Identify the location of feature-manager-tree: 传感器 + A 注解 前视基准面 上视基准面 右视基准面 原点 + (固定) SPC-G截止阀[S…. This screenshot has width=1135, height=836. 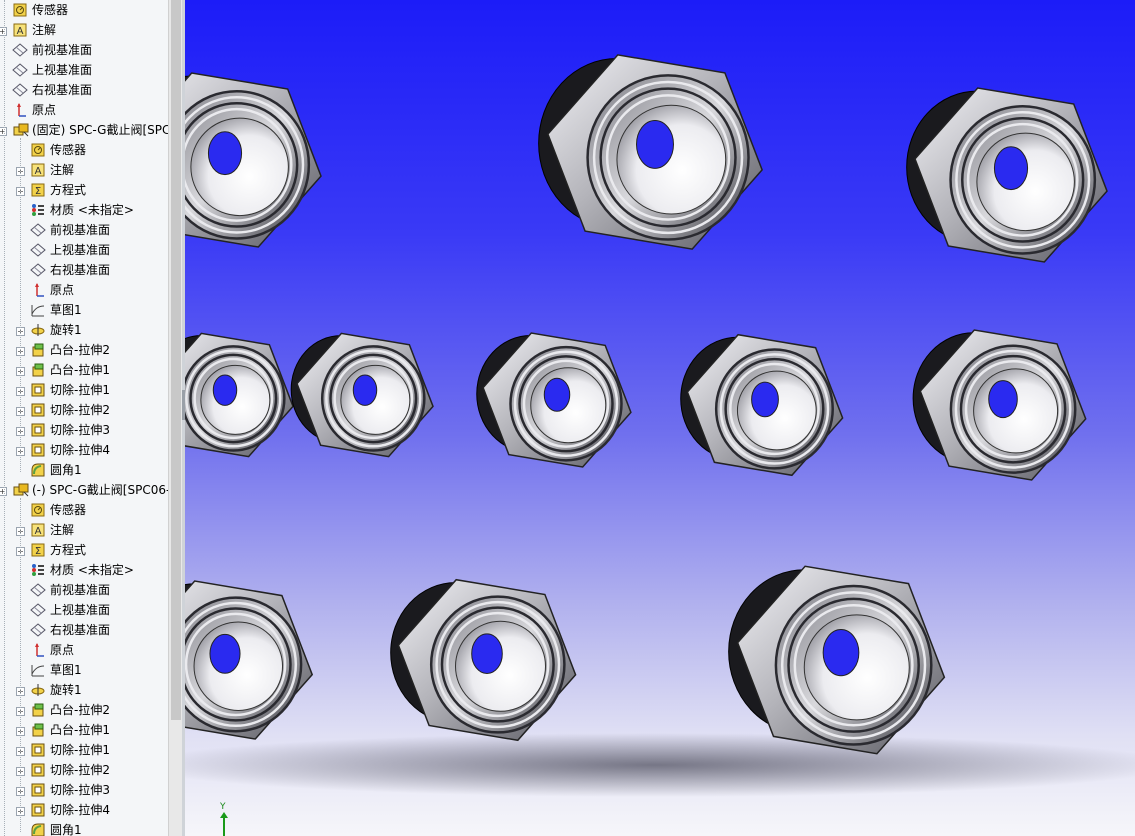
(84, 418).